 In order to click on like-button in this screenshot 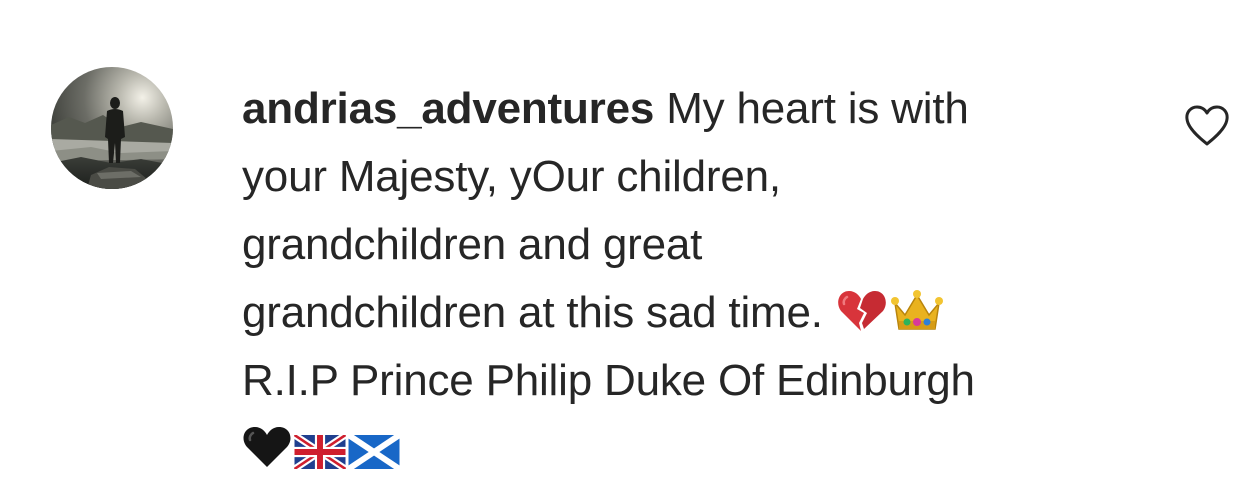, I will do `click(1207, 126)`.